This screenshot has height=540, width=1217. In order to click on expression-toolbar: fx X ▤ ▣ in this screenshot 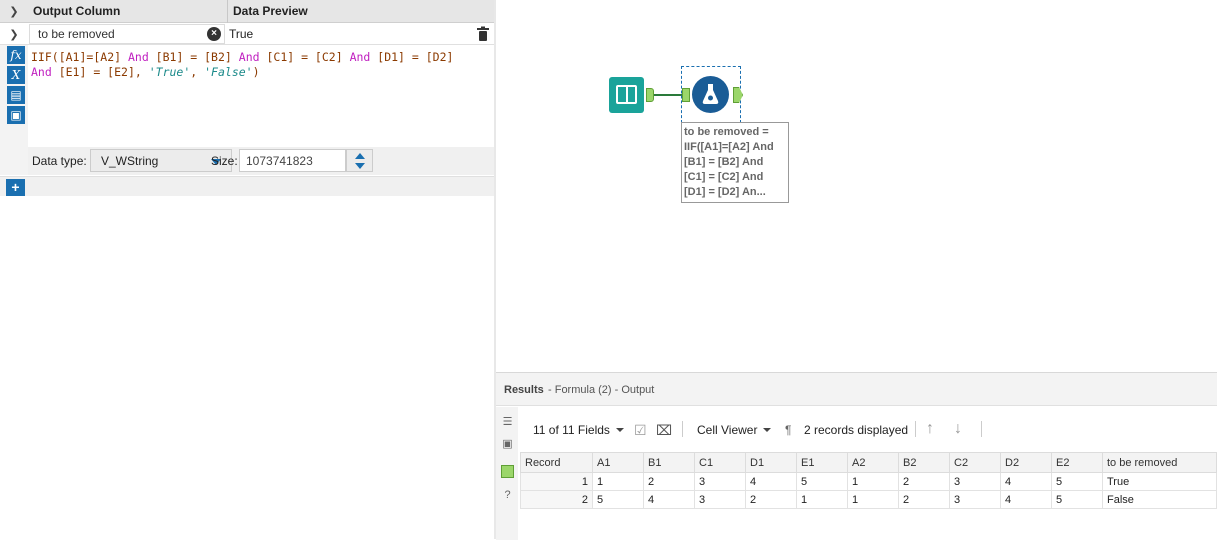, I will do `click(16, 86)`.